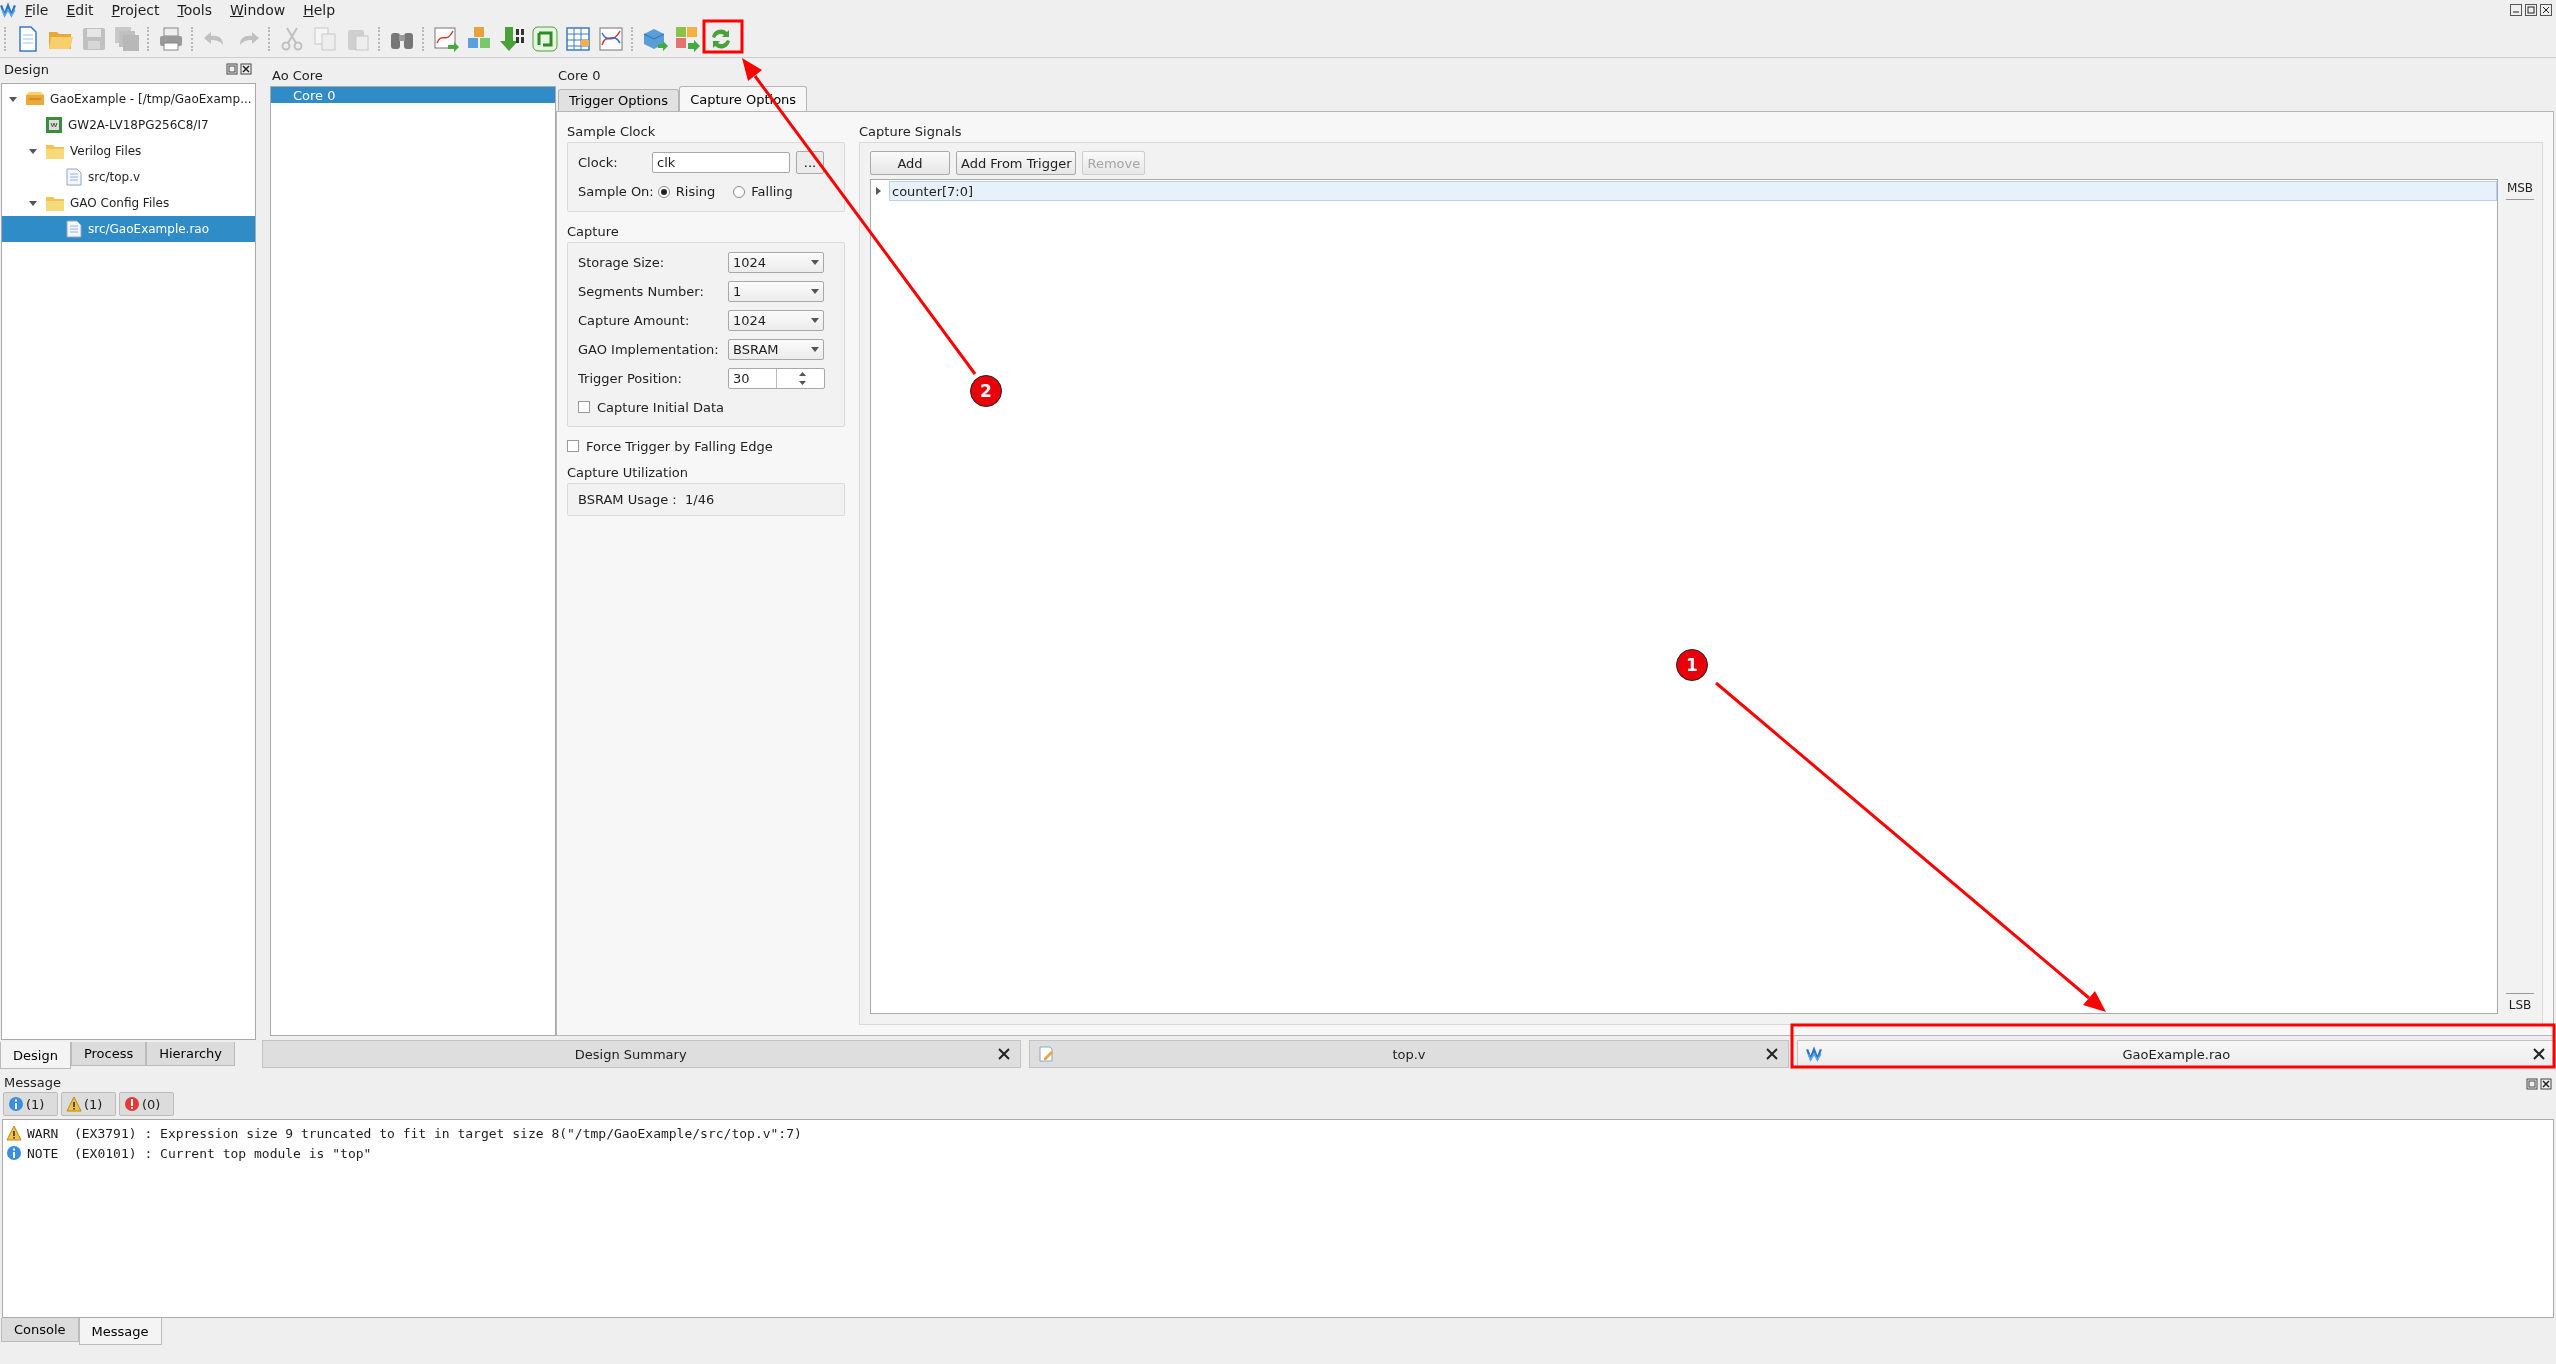  I want to click on tree-item: src/top.v, so click(128, 177).